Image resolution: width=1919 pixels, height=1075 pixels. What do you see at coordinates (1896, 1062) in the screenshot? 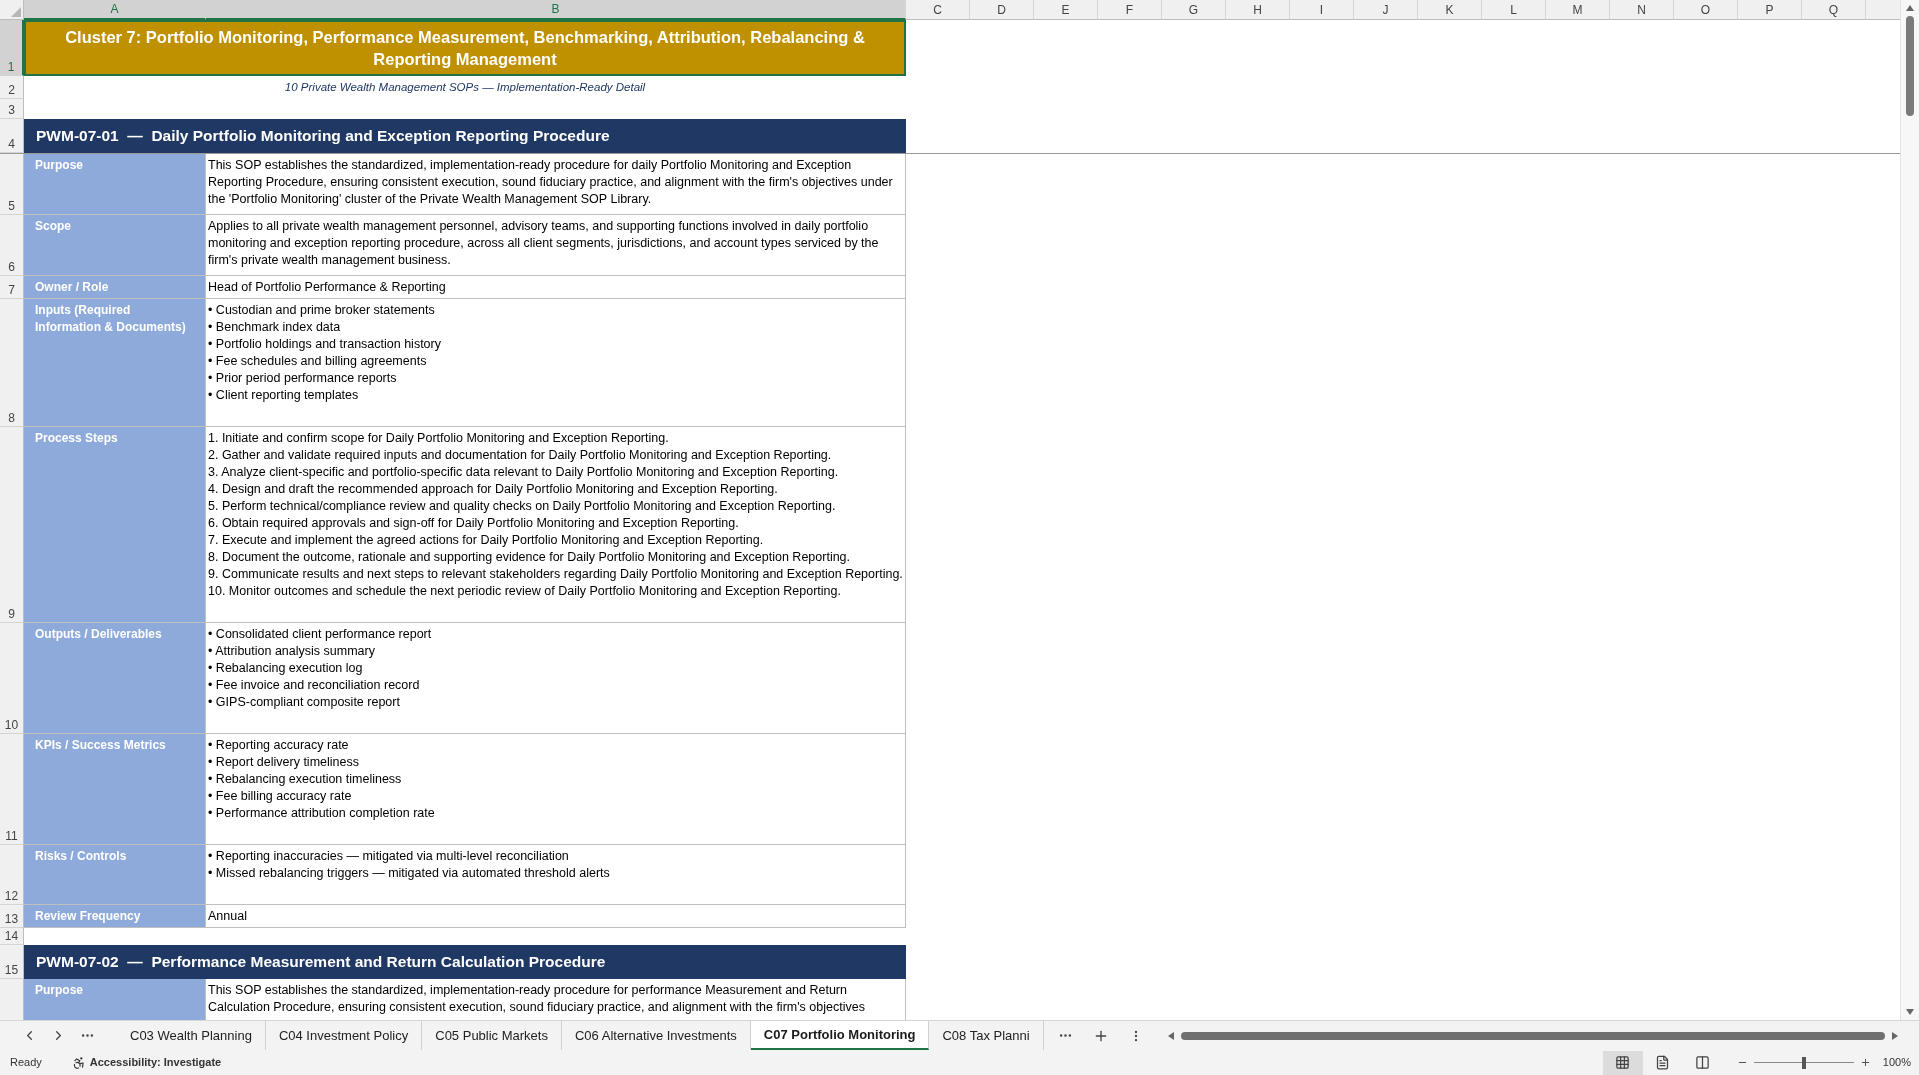
I see `zoom-level: 100%` at bounding box center [1896, 1062].